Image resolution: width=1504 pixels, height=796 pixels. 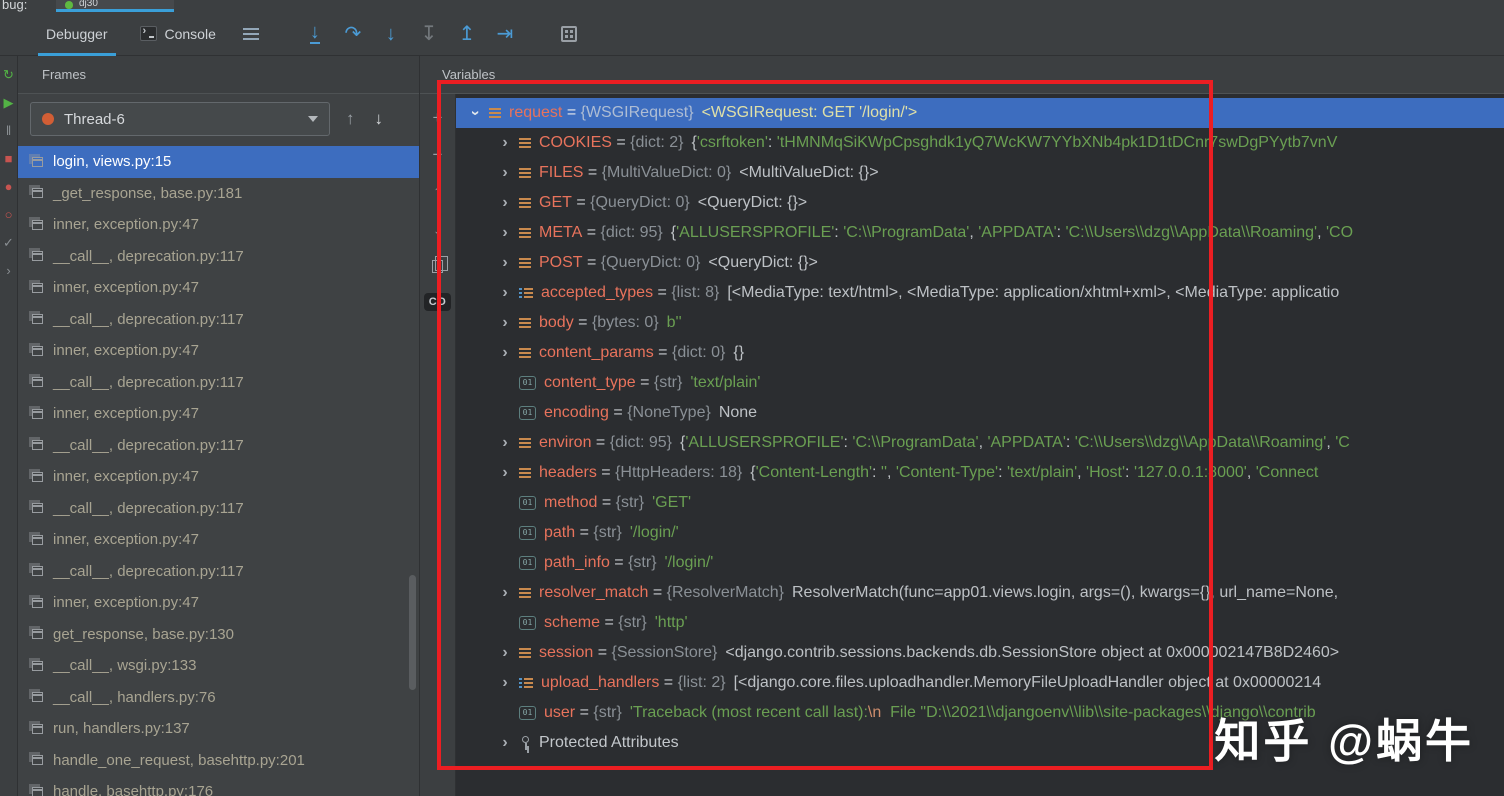 What do you see at coordinates (571, 502) in the screenshot?
I see `variable-name: method` at bounding box center [571, 502].